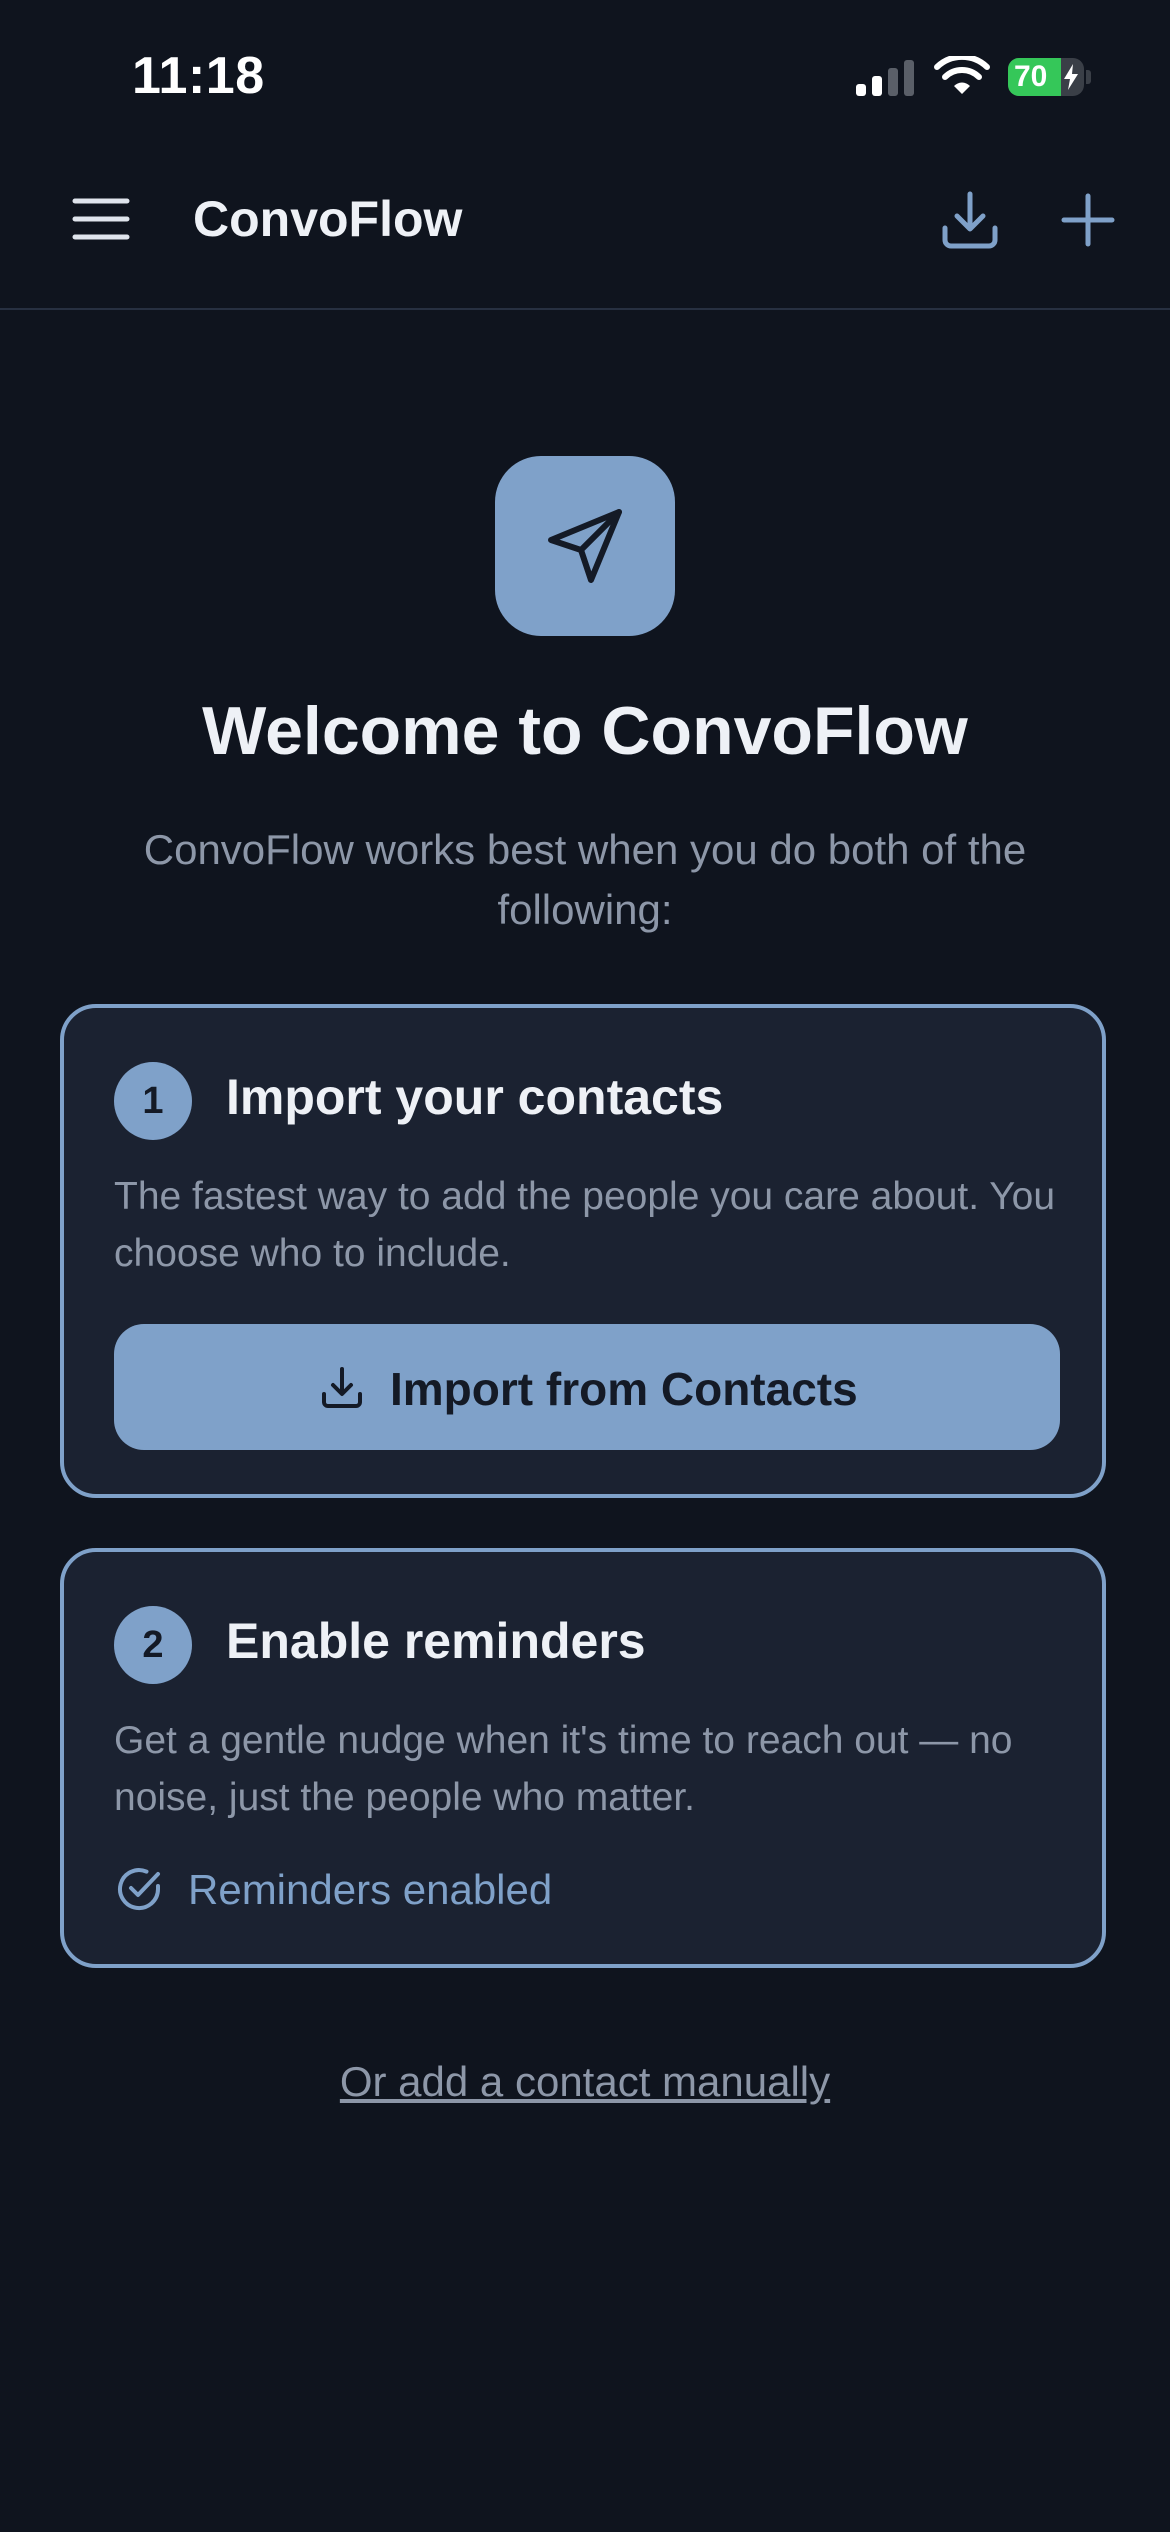  What do you see at coordinates (1031, 76) in the screenshot?
I see `battery-percent: 70` at bounding box center [1031, 76].